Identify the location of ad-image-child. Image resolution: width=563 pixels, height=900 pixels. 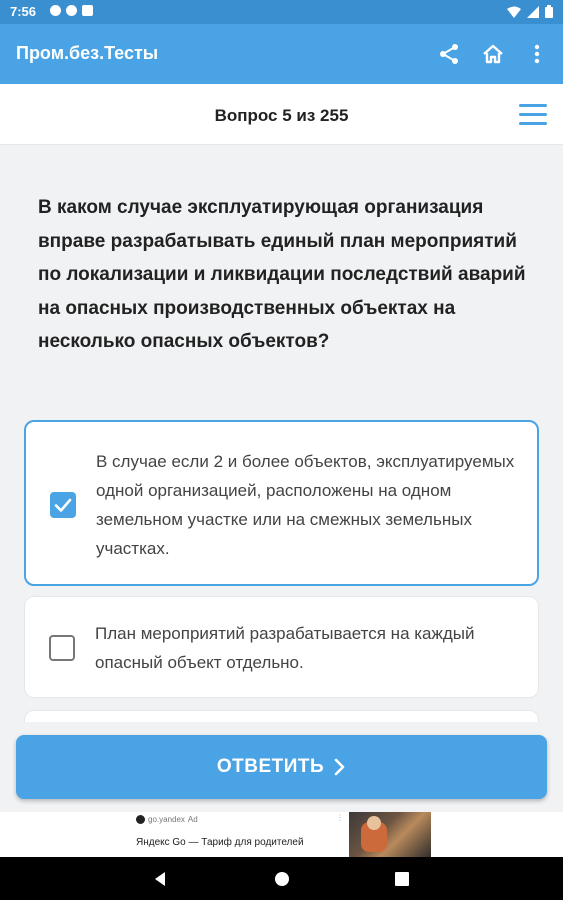
(374, 823).